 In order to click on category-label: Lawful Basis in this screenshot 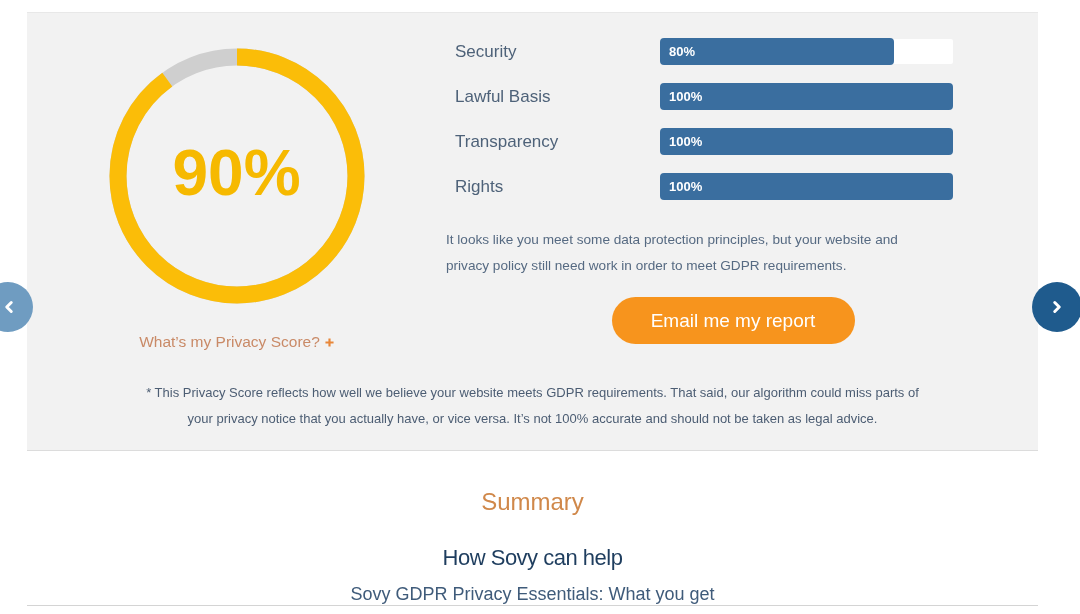, I will do `click(503, 96)`.